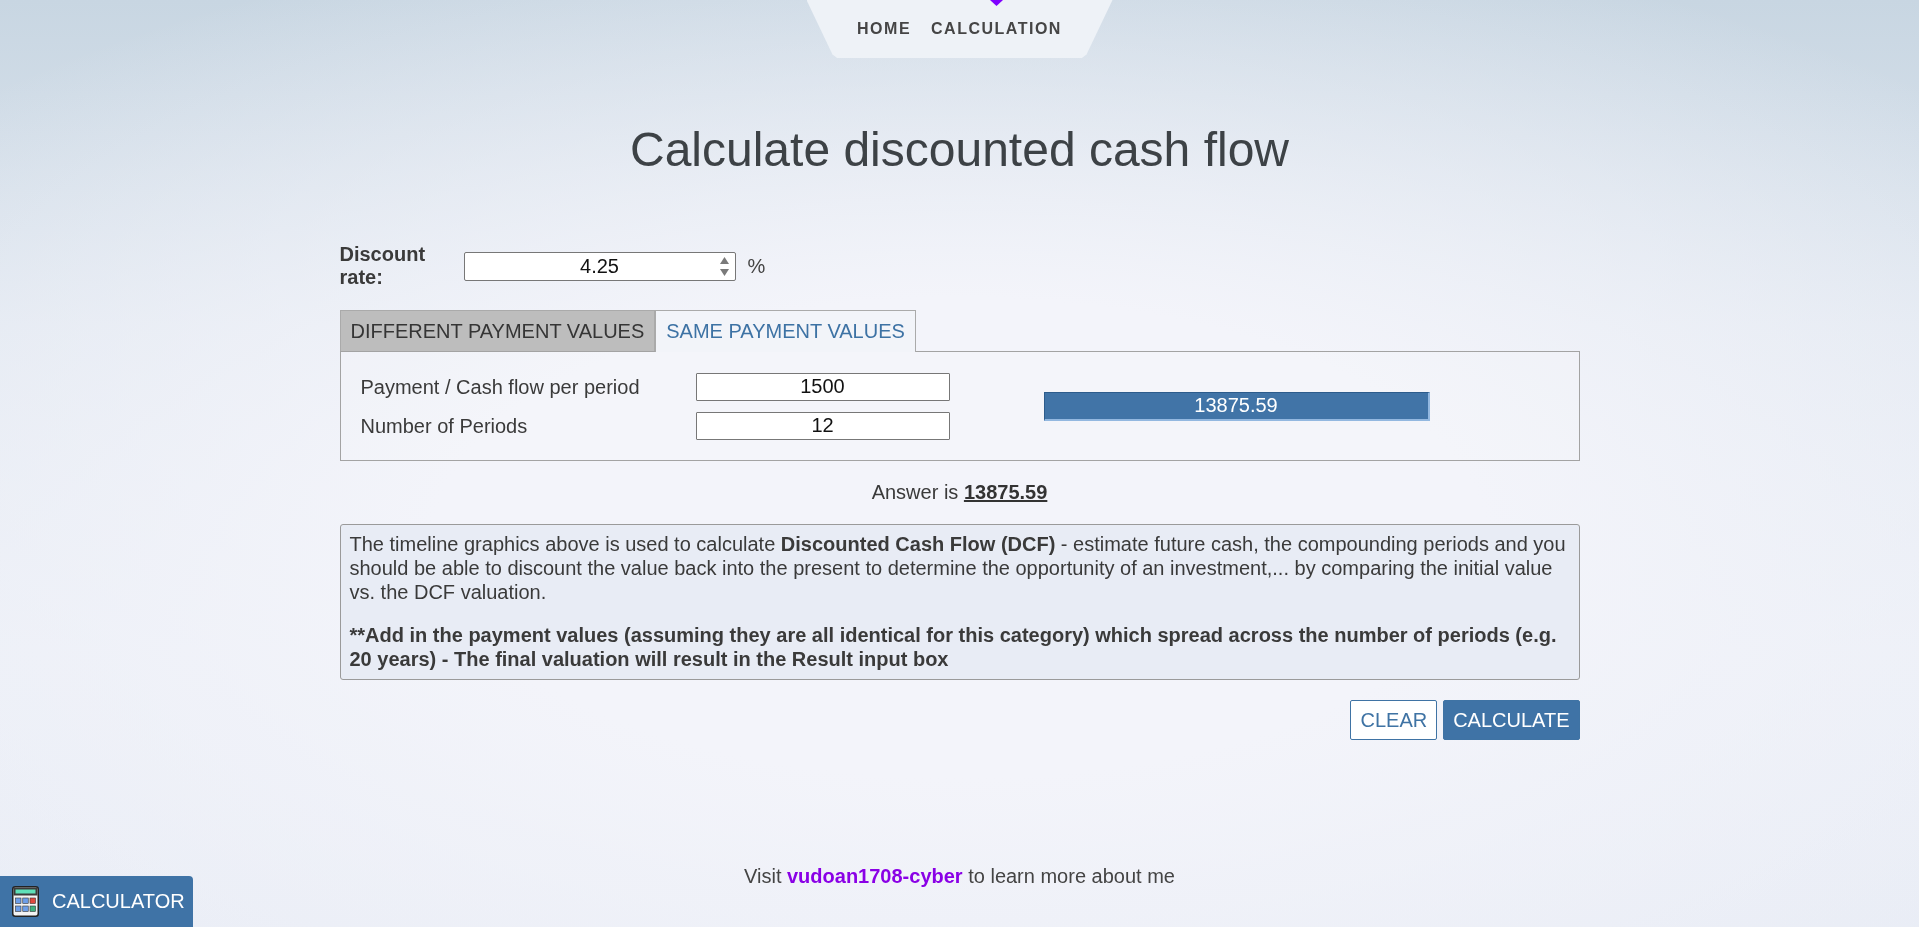  Describe the element at coordinates (959, 492) in the screenshot. I see `answer-text: Answer is 13875.59` at that location.